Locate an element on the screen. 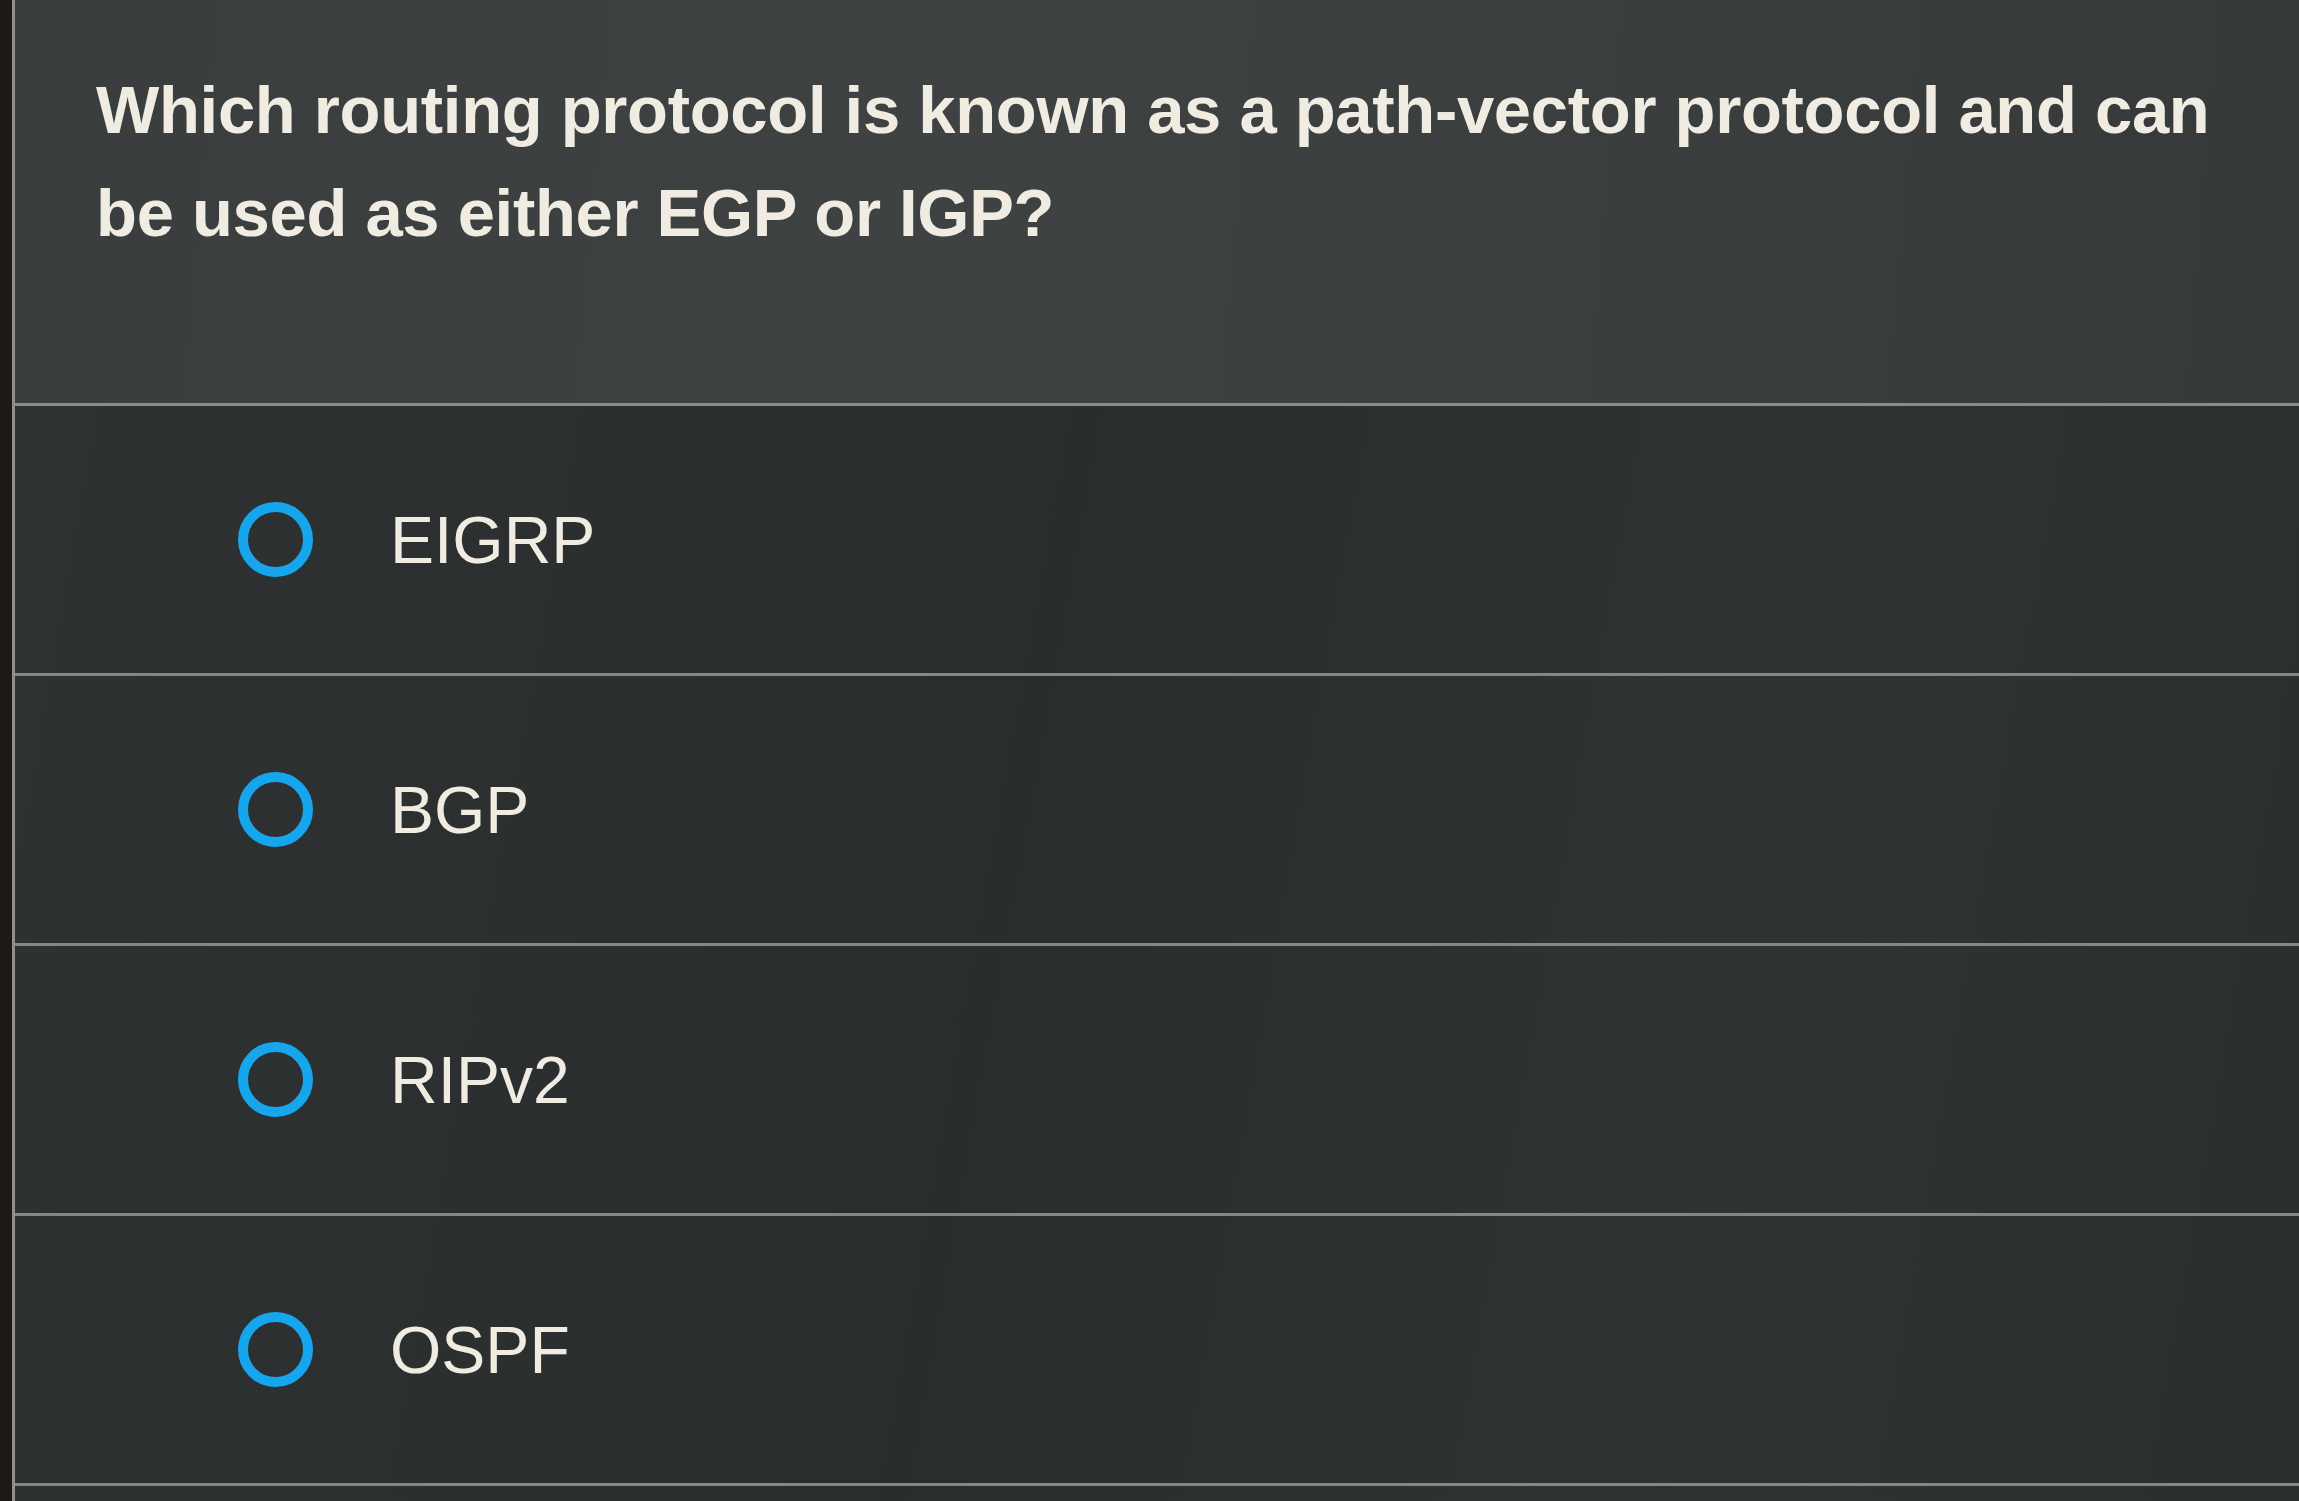 Image resolution: width=2299 pixels, height=1501 pixels. option-label: BGP is located at coordinates (460, 810).